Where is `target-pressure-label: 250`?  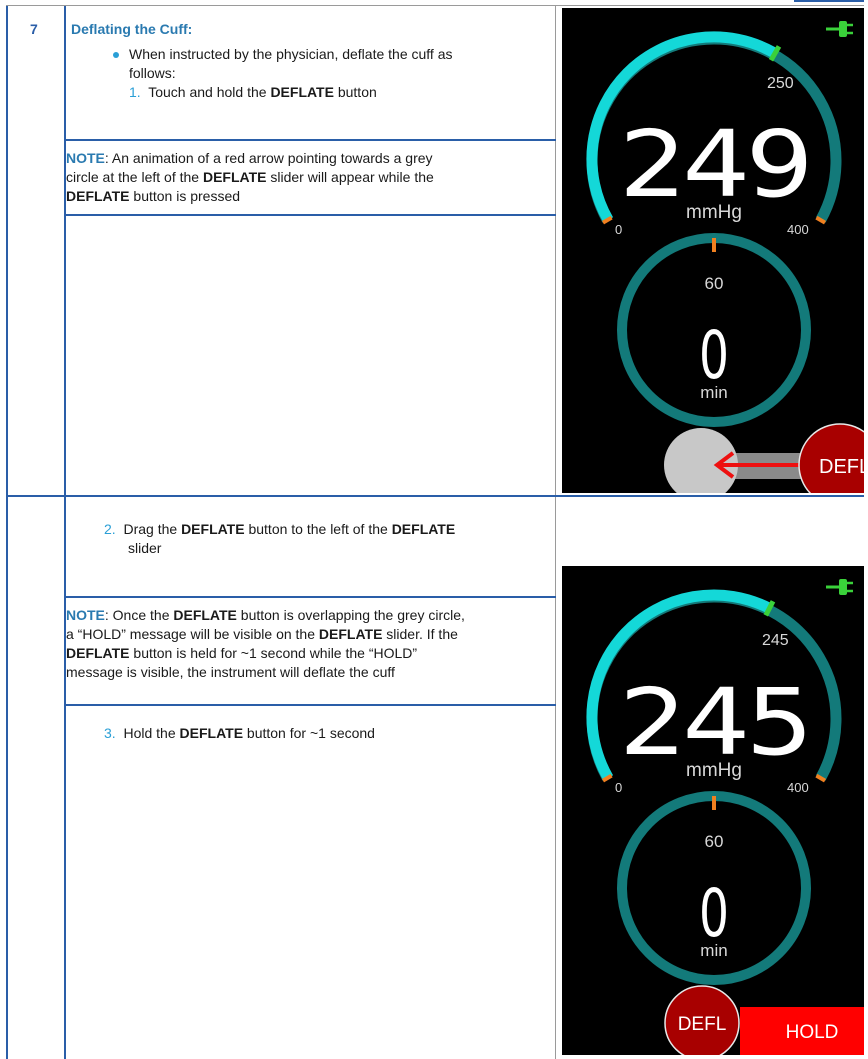
target-pressure-label: 250 is located at coordinates (780, 83).